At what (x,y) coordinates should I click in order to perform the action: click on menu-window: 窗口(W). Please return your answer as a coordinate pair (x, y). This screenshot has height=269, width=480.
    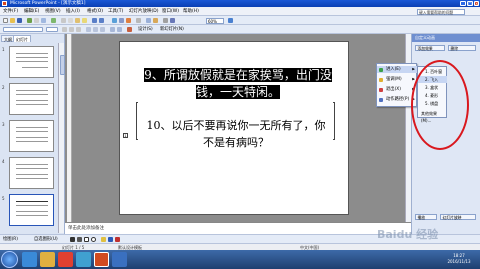
    Looking at the image, I should click on (170, 11).